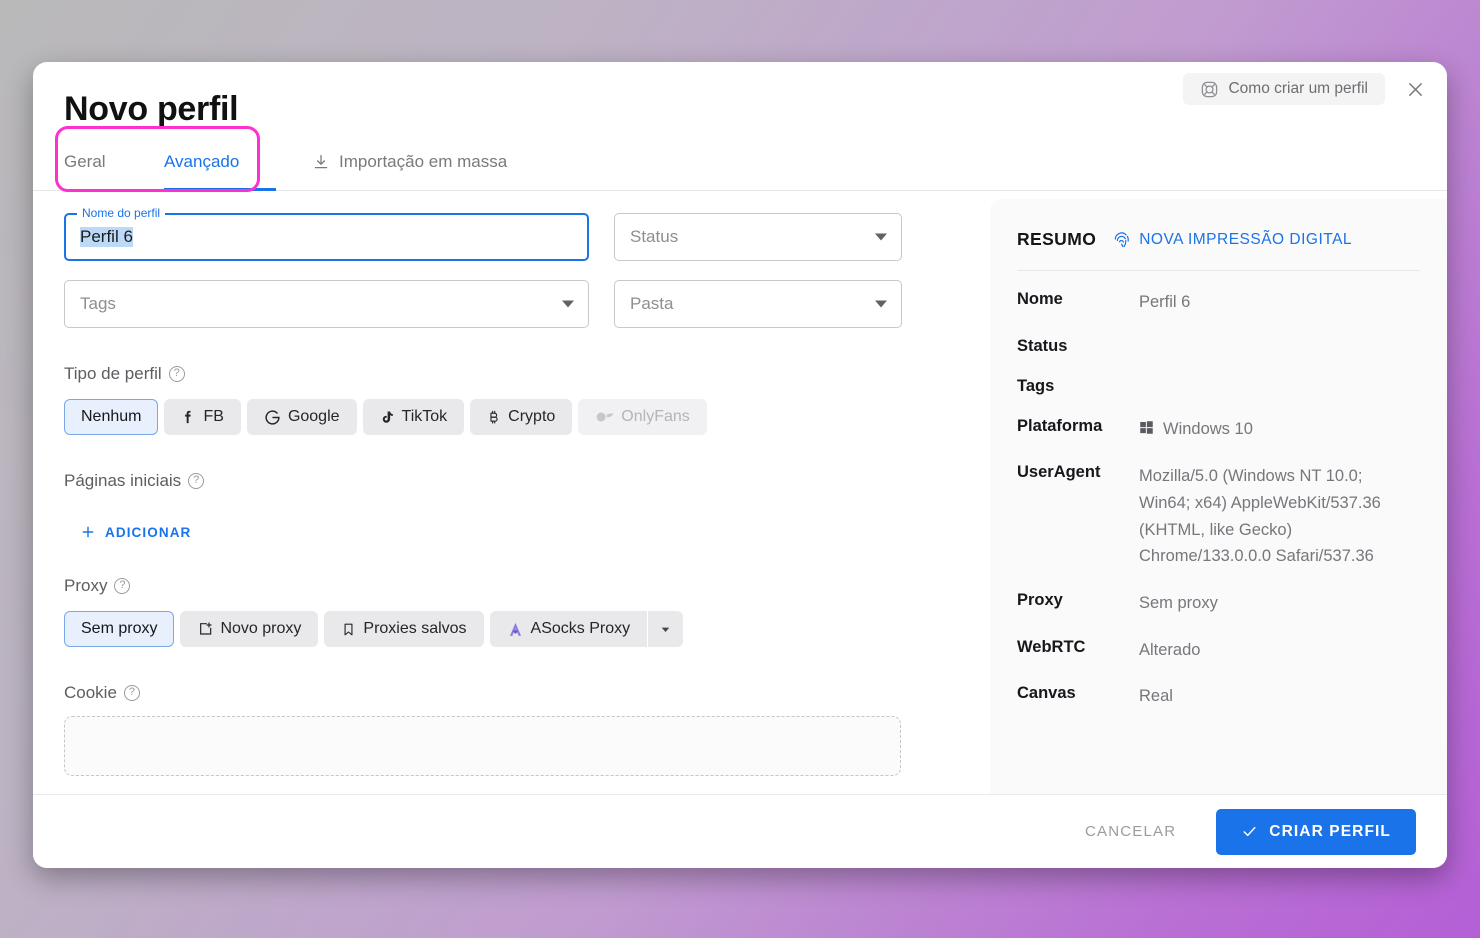  Describe the element at coordinates (88, 532) in the screenshot. I see `plus-icon` at that location.